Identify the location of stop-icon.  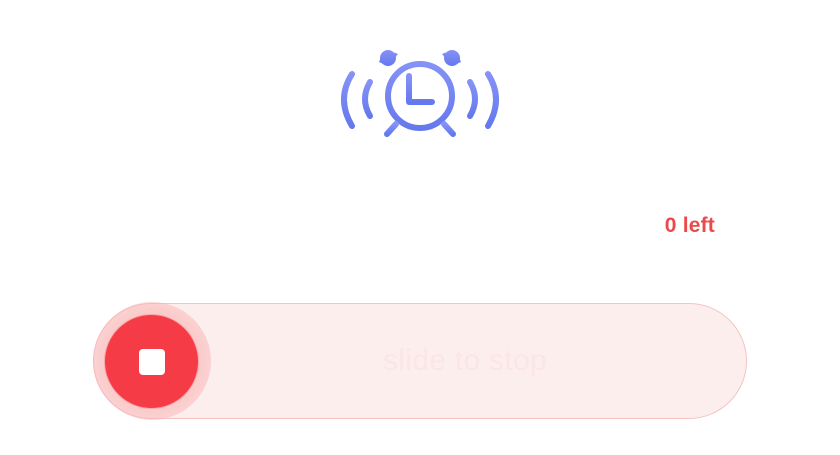
(152, 362).